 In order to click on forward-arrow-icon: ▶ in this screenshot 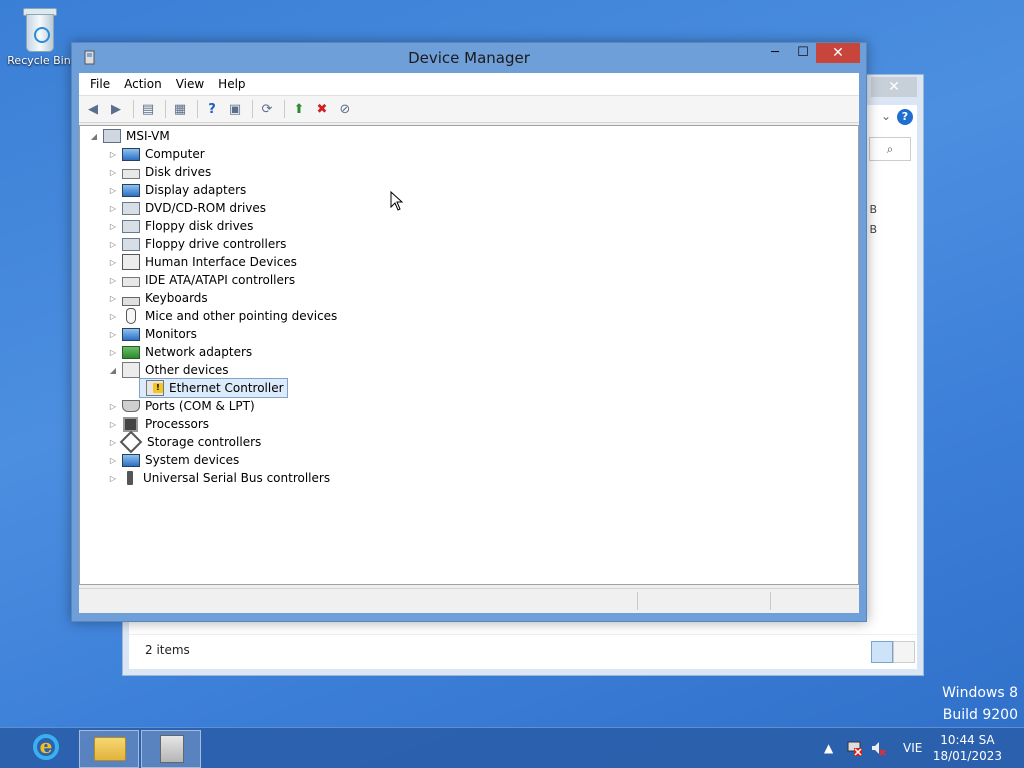, I will do `click(116, 109)`.